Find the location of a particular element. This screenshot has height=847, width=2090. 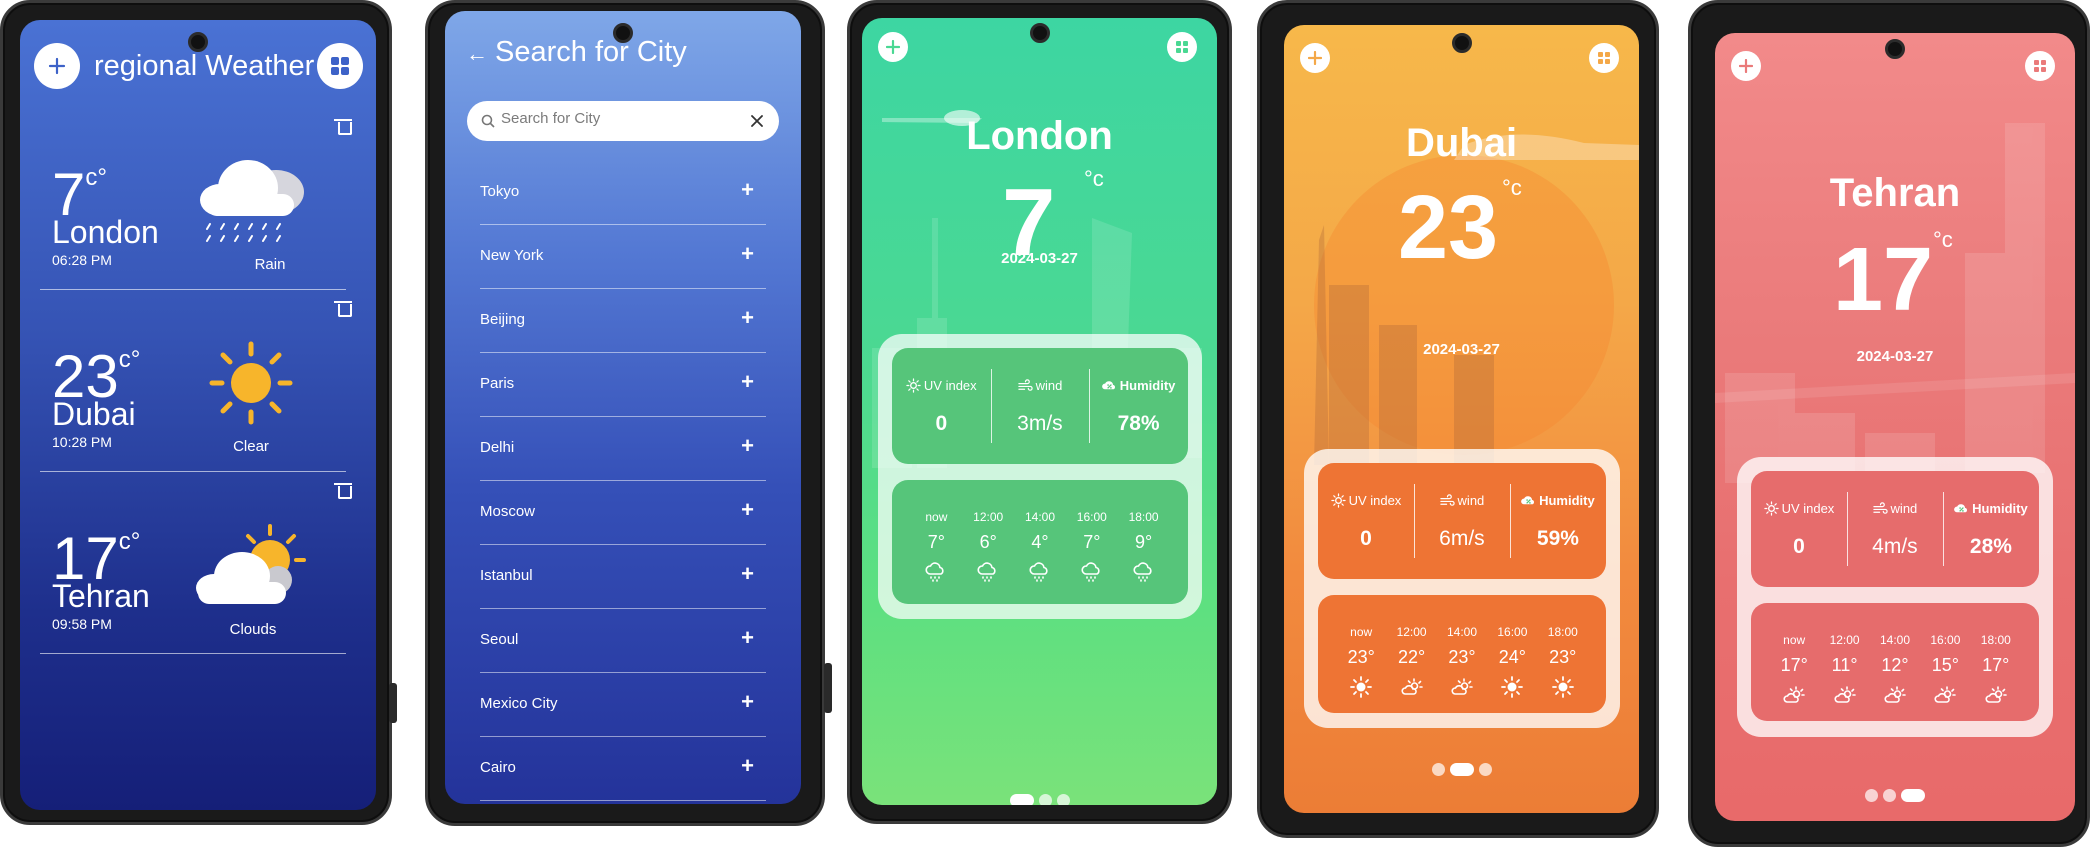

hourly-forecast-item: now 7° is located at coordinates (936, 542).